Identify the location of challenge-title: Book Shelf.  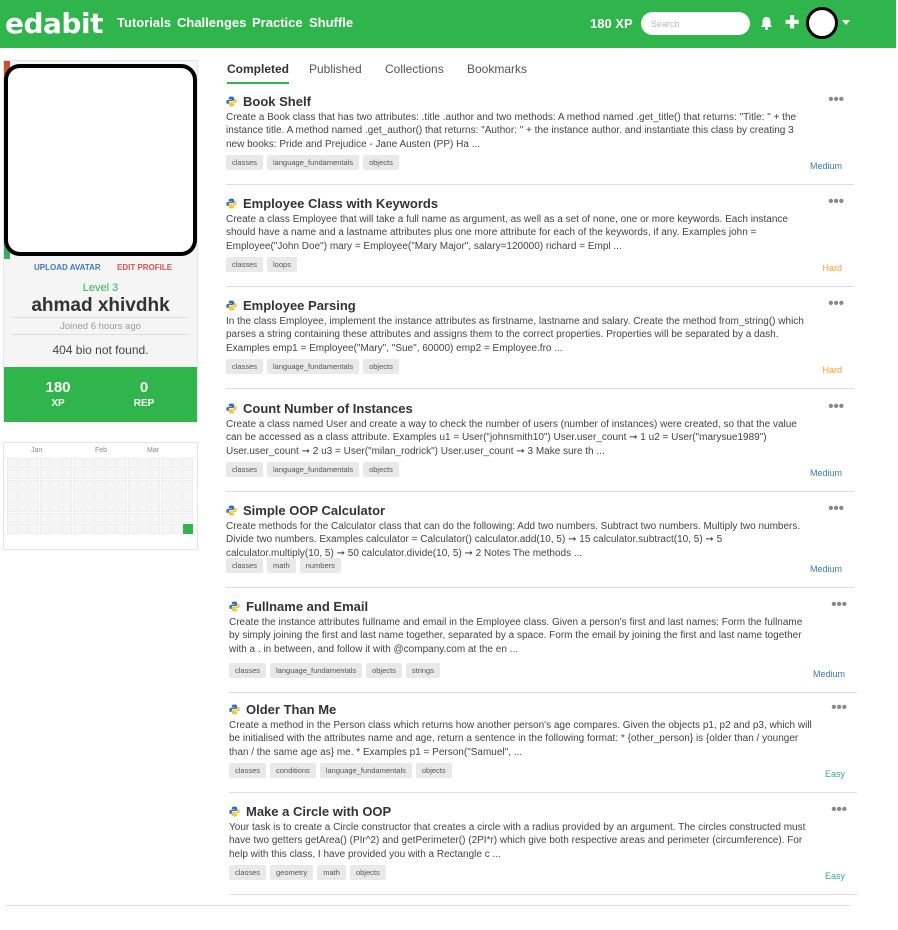
(277, 101).